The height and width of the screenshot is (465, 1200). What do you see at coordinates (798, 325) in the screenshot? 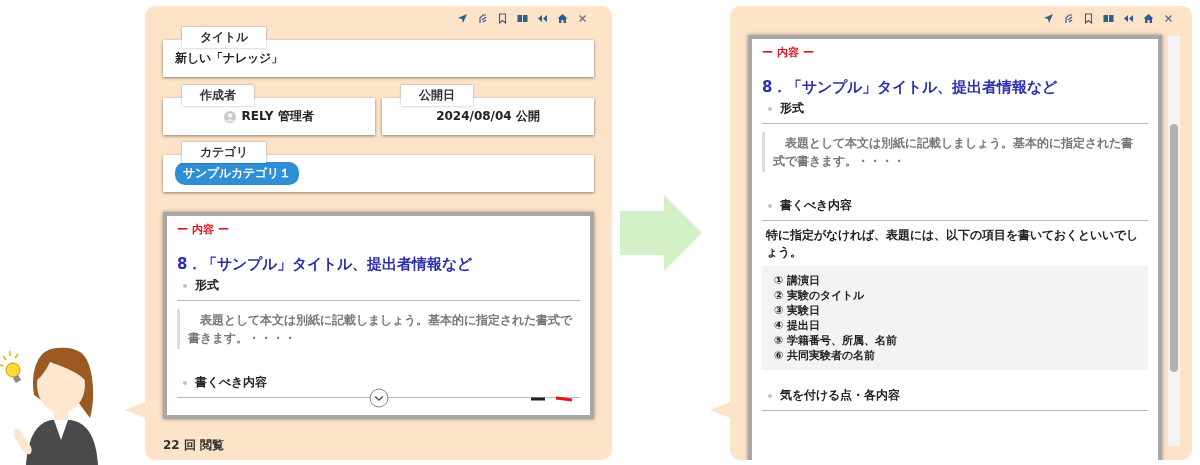
I see `list-item: ④ 提出日` at bounding box center [798, 325].